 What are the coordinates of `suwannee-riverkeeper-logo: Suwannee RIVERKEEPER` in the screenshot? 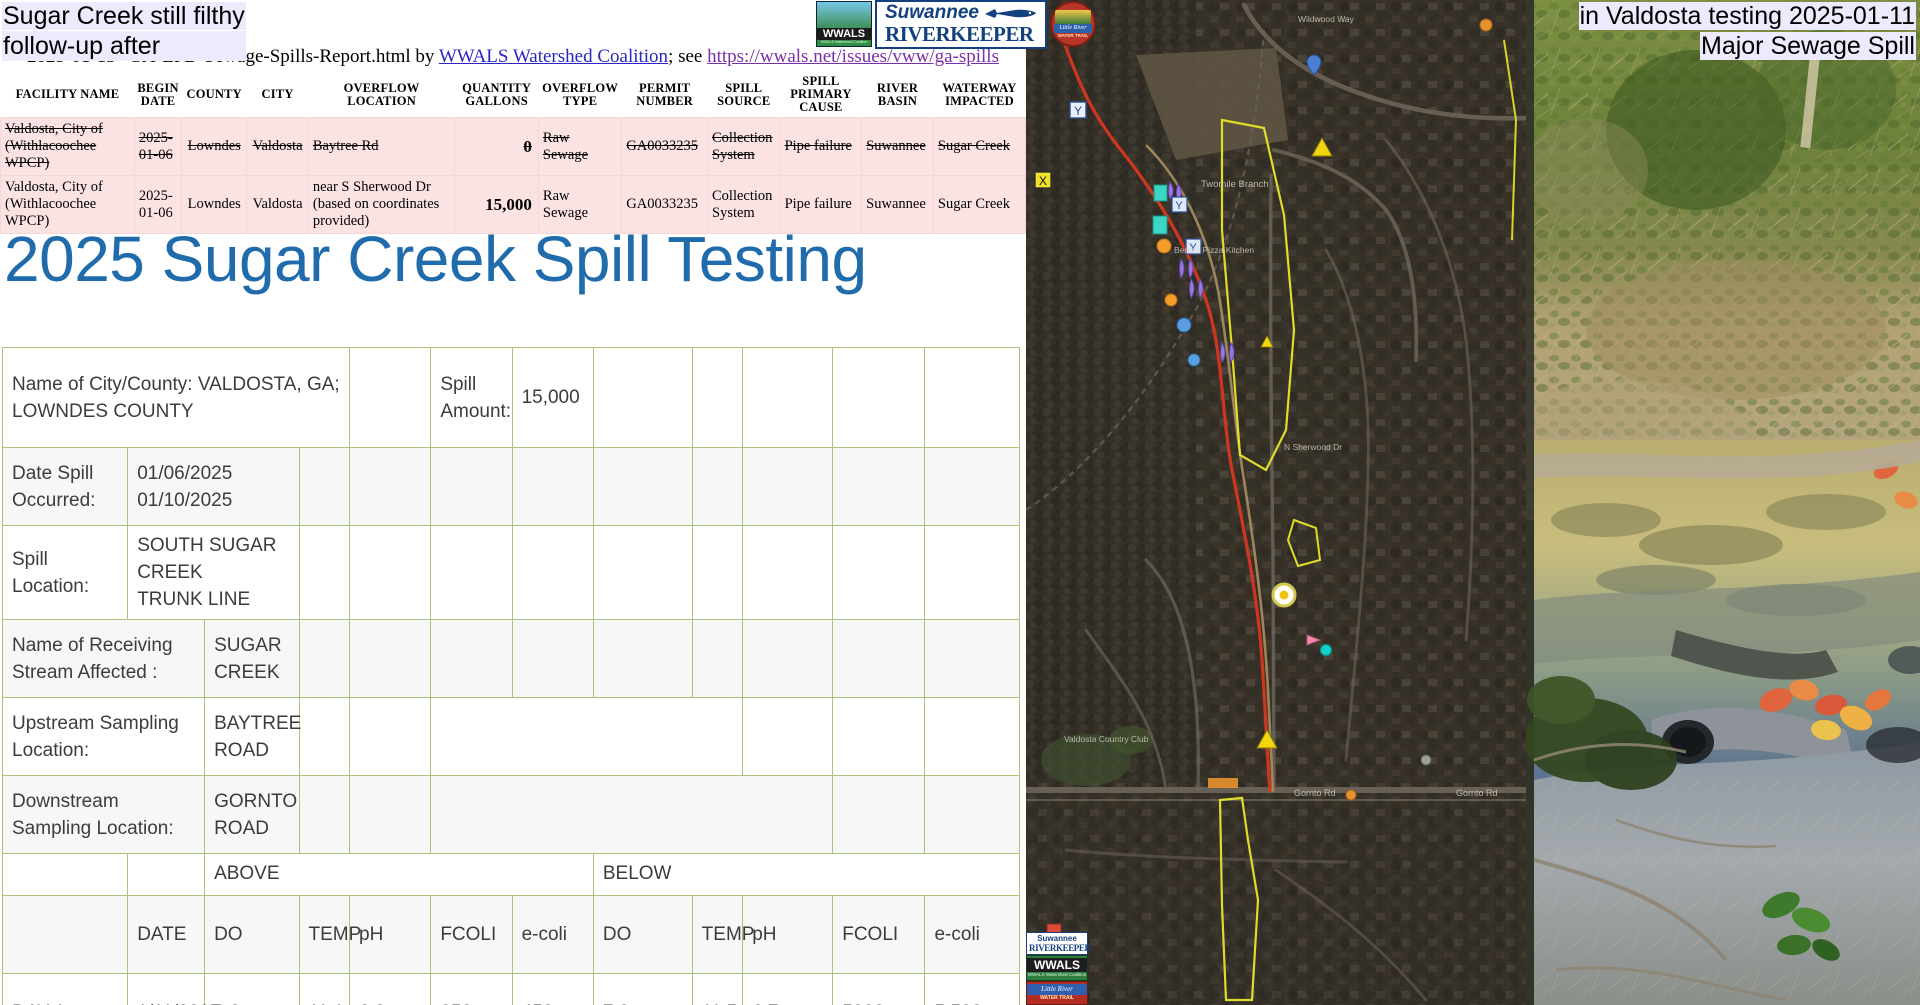 It's located at (961, 24).